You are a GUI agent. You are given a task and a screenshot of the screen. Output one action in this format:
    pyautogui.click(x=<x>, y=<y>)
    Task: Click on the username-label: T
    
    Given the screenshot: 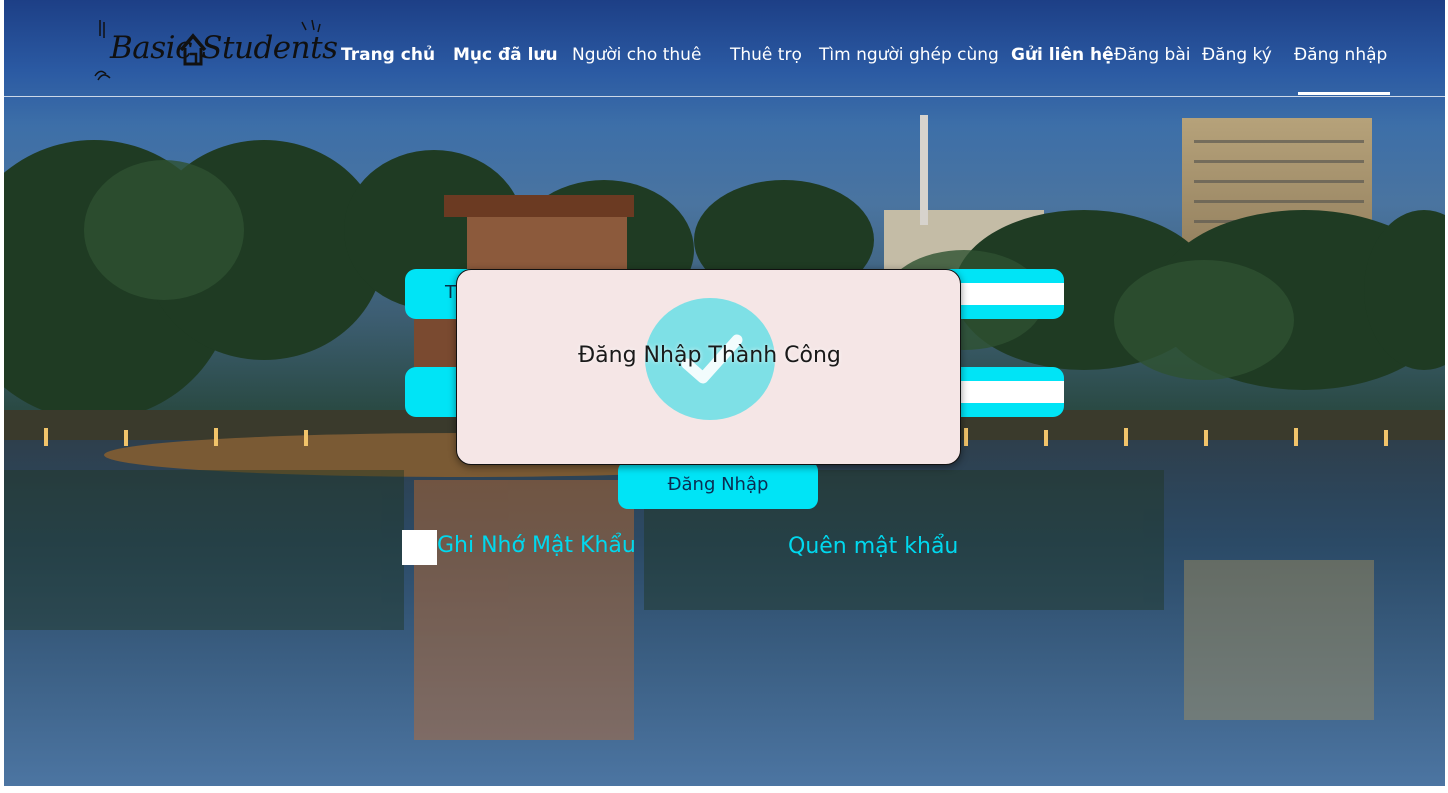 What is the action you would take?
    pyautogui.click(x=450, y=292)
    